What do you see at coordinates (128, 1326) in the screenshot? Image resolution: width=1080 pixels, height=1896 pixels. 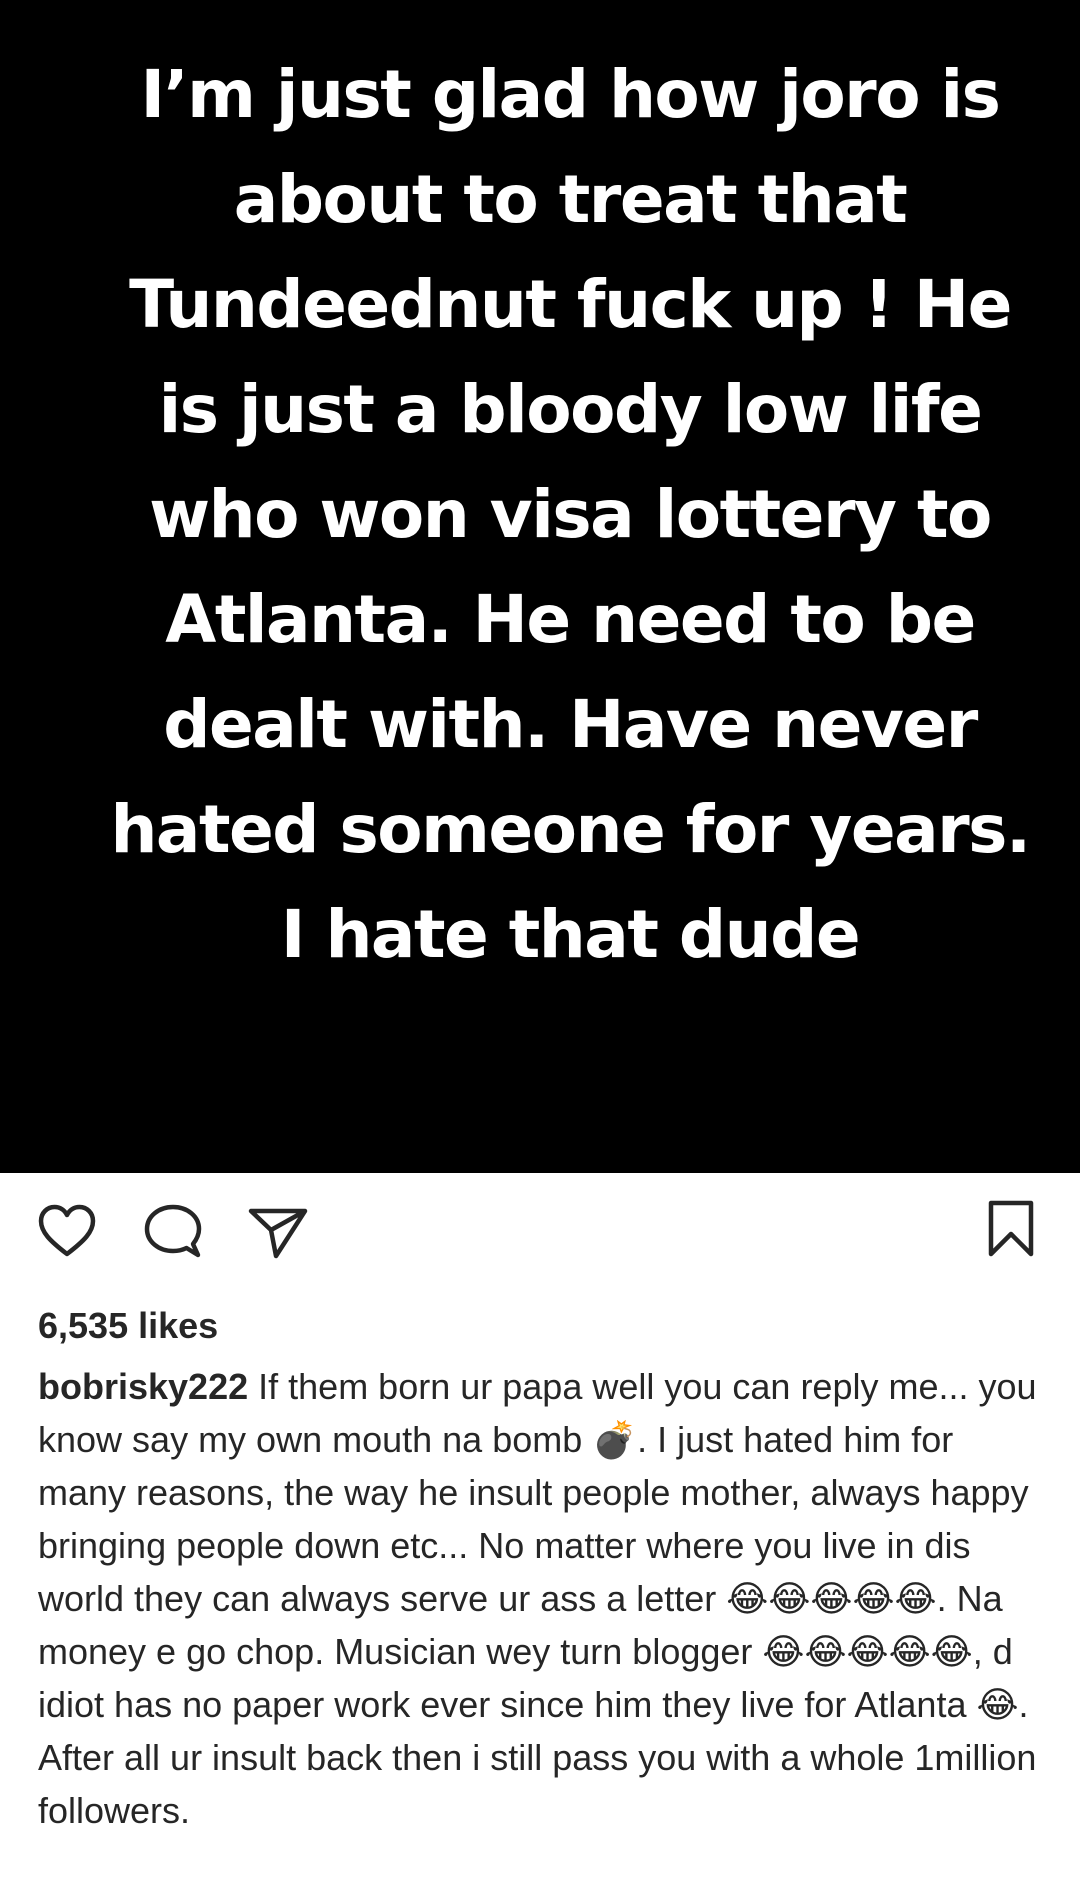 I see `likes-count: 6,535 likes` at bounding box center [128, 1326].